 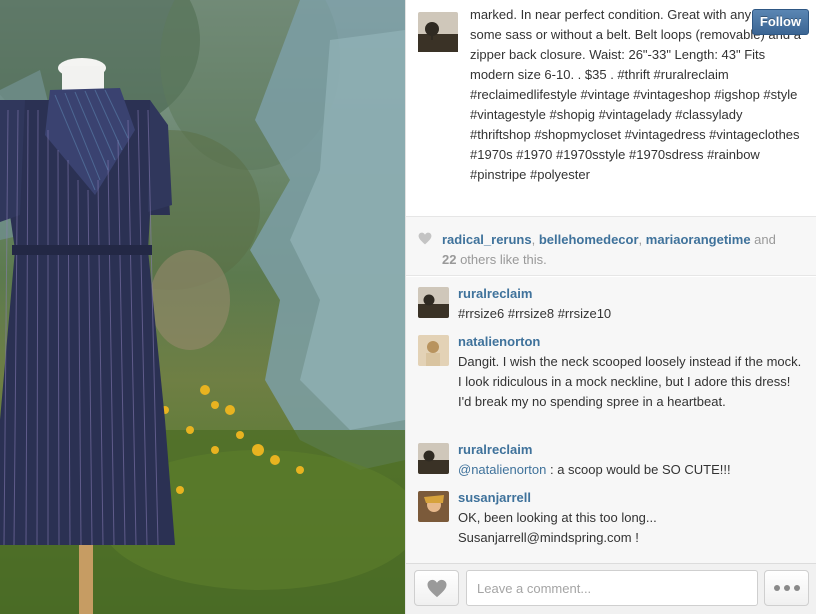 What do you see at coordinates (698, 239) in the screenshot?
I see `liker-link: mariaorangetime` at bounding box center [698, 239].